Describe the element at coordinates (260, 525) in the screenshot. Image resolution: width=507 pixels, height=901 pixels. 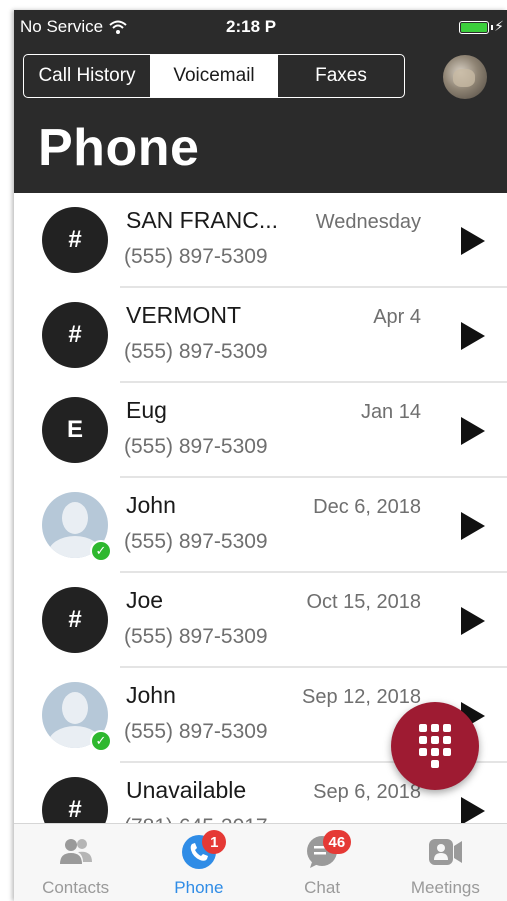
I see `voicemail-row: ✓ John (555) 897-5309 Dec 6, 2018` at that location.